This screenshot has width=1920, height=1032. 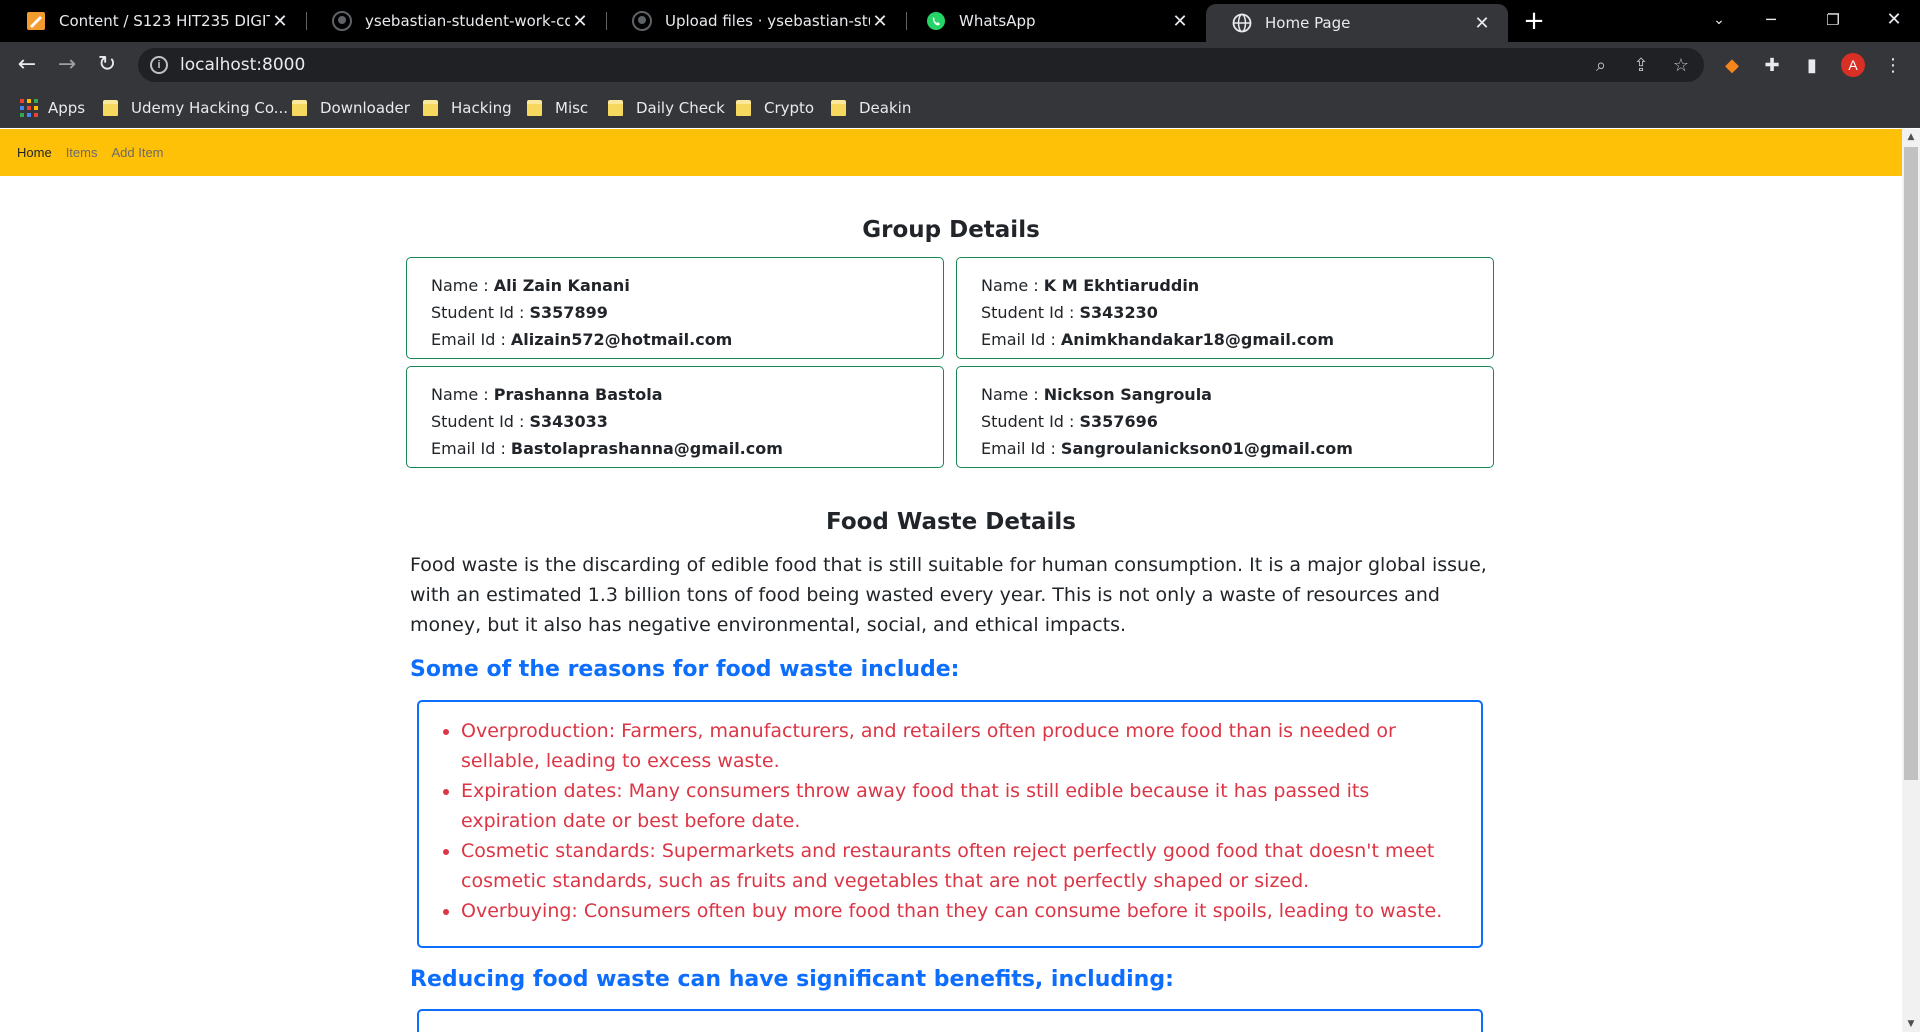 What do you see at coordinates (1681, 66) in the screenshot?
I see `bookmark-star-icon: ☆` at bounding box center [1681, 66].